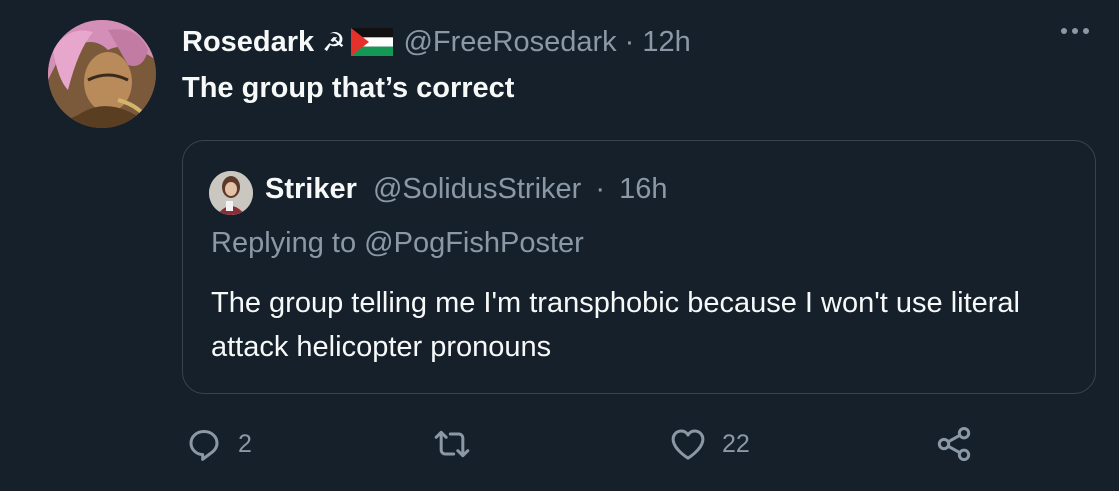 Image resolution: width=1119 pixels, height=491 pixels. Describe the element at coordinates (643, 189) in the screenshot. I see `quoted-timestamp: 16h` at that location.